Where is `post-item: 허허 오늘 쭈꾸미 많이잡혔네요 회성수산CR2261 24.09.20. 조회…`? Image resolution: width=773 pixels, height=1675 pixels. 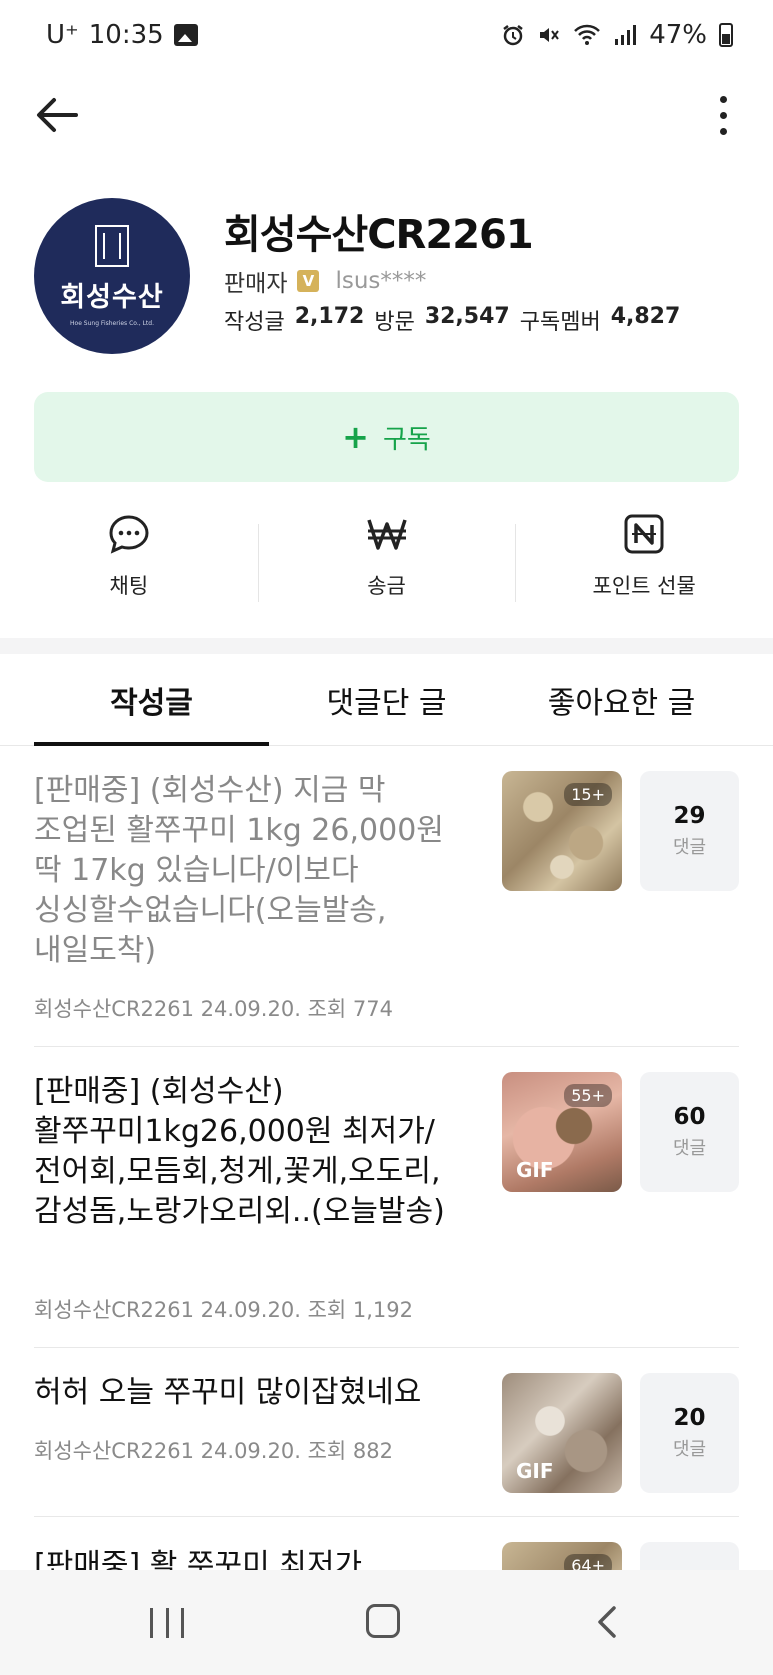 post-item: 허허 오늘 쭈꾸미 많이잡혔네요 회성수산CR2261 24.09.20. 조회… is located at coordinates (386, 1433).